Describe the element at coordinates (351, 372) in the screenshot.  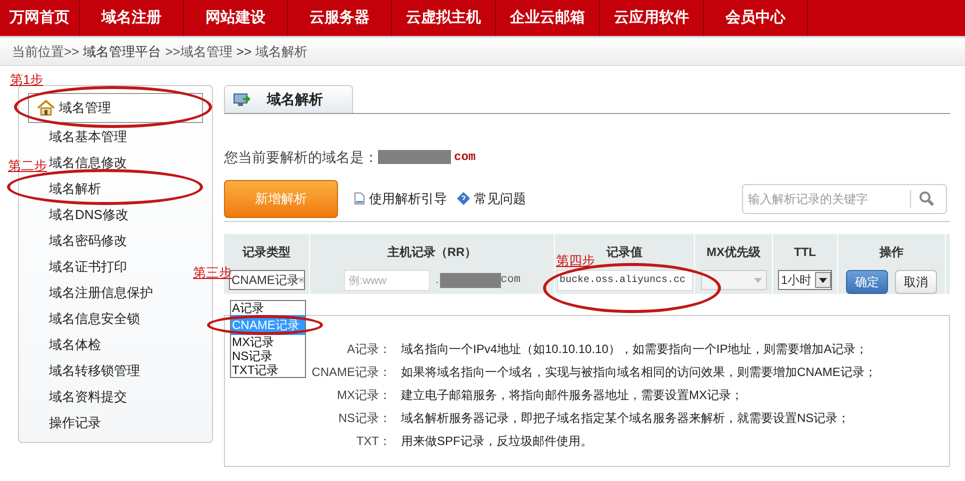
I see `help-term: CNAME记录：` at that location.